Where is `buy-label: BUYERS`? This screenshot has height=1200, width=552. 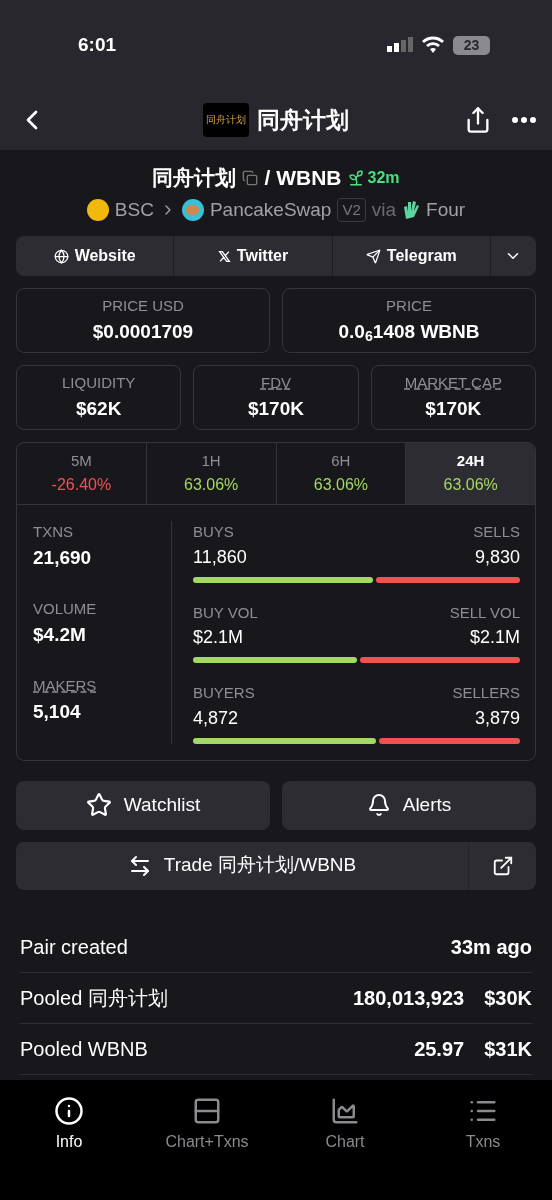 buy-label: BUYERS is located at coordinates (224, 693).